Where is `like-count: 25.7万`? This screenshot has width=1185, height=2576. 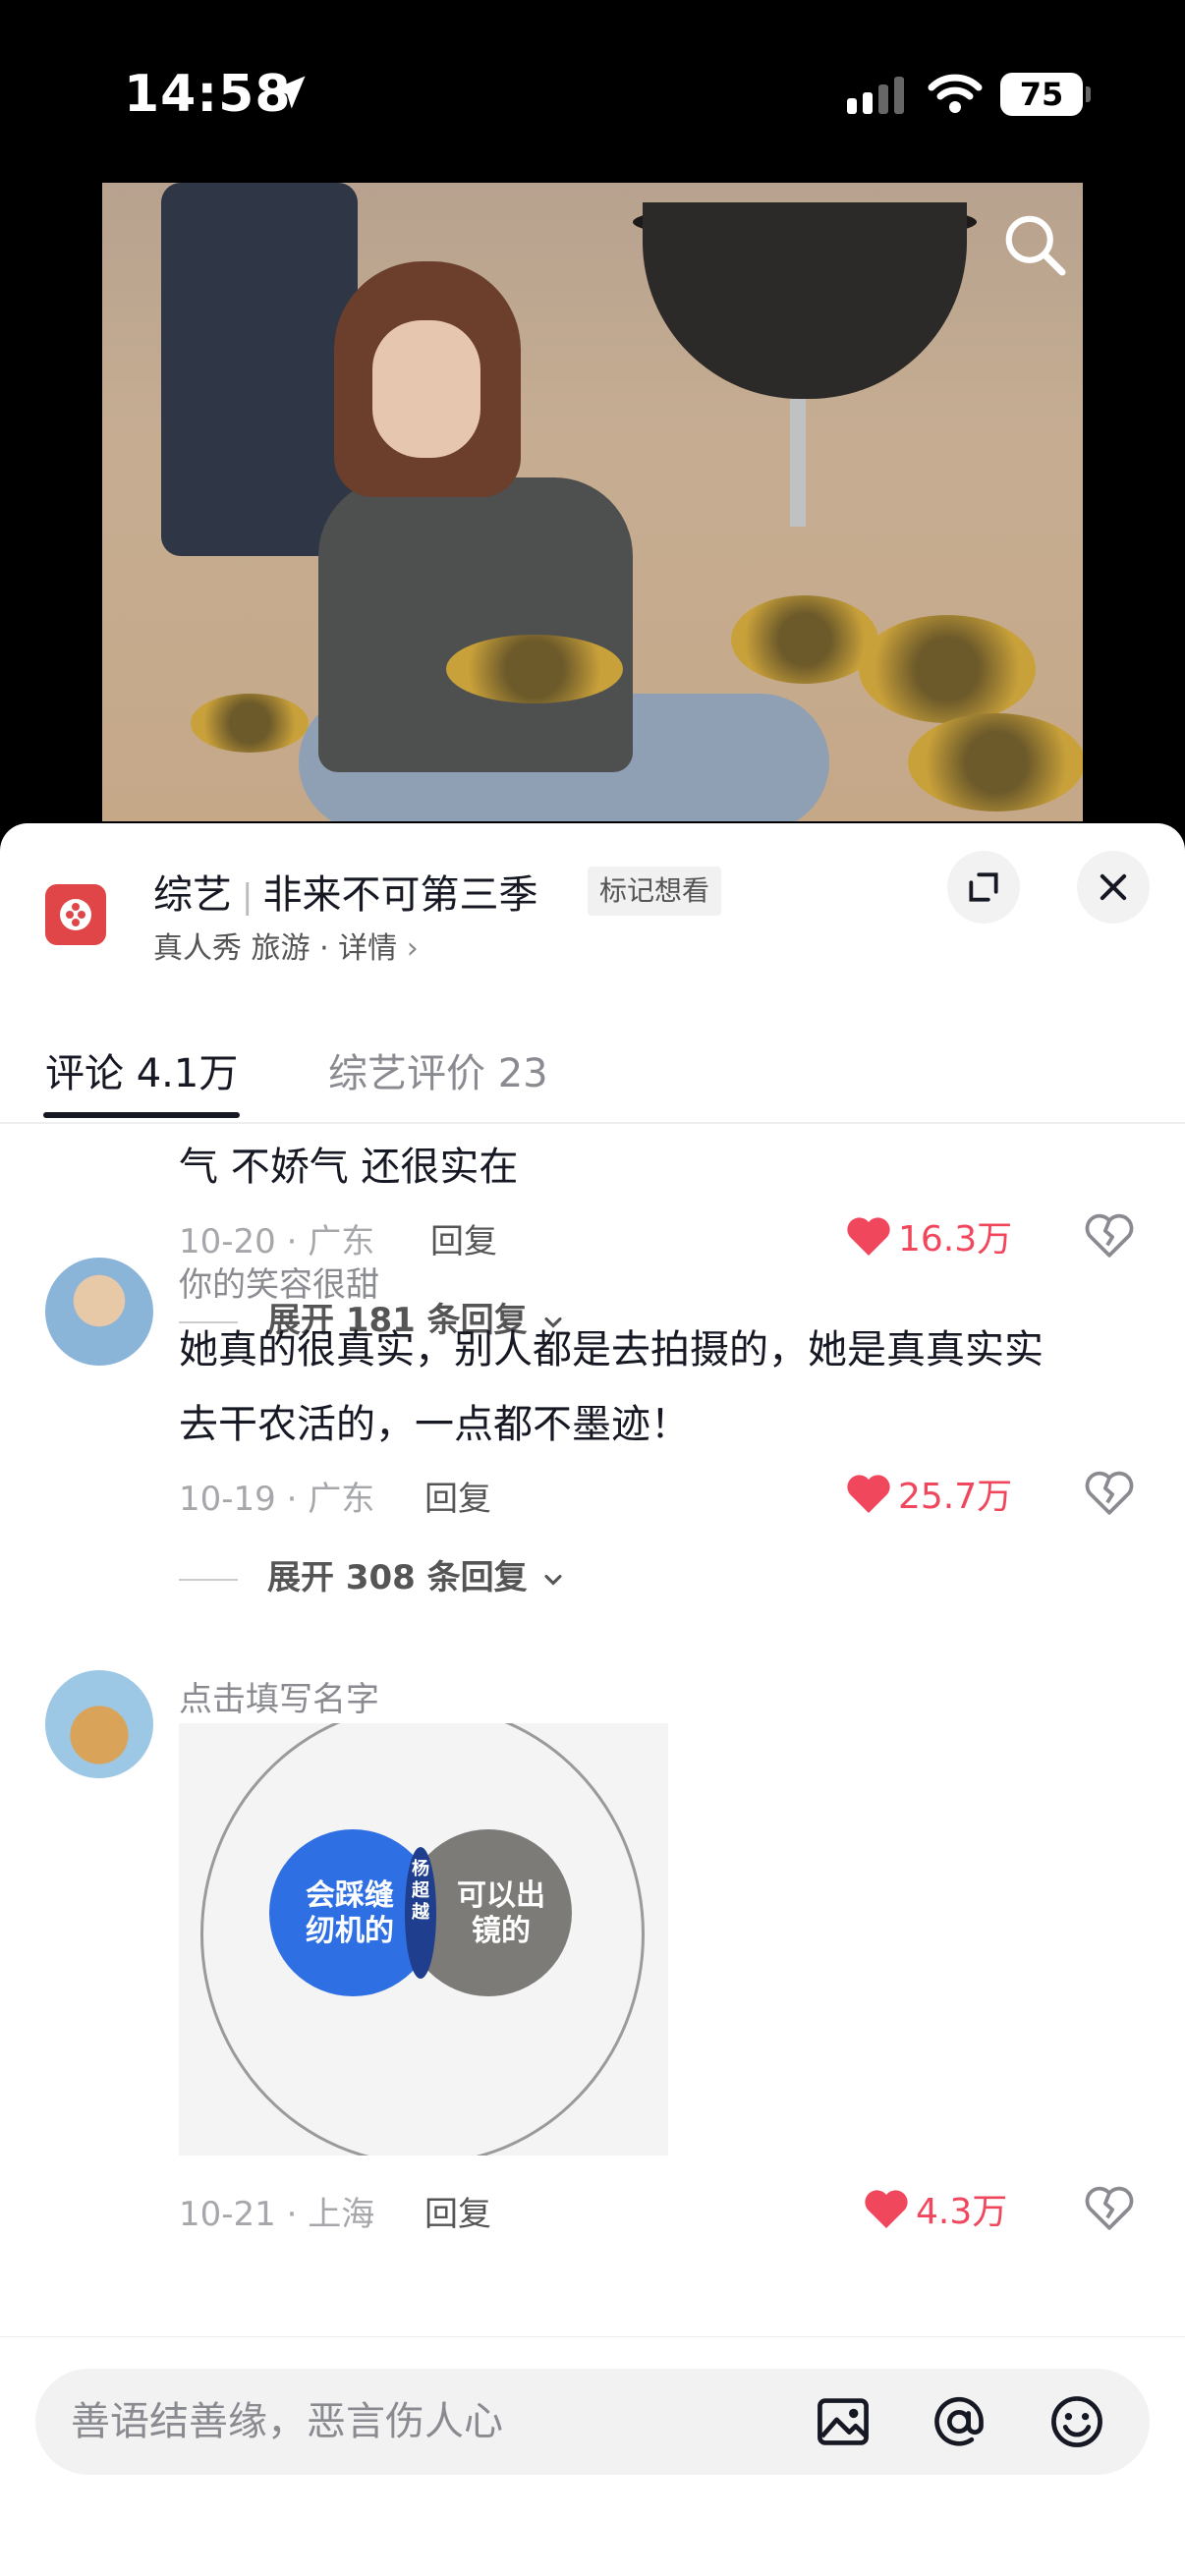 like-count: 25.7万 is located at coordinates (956, 1497).